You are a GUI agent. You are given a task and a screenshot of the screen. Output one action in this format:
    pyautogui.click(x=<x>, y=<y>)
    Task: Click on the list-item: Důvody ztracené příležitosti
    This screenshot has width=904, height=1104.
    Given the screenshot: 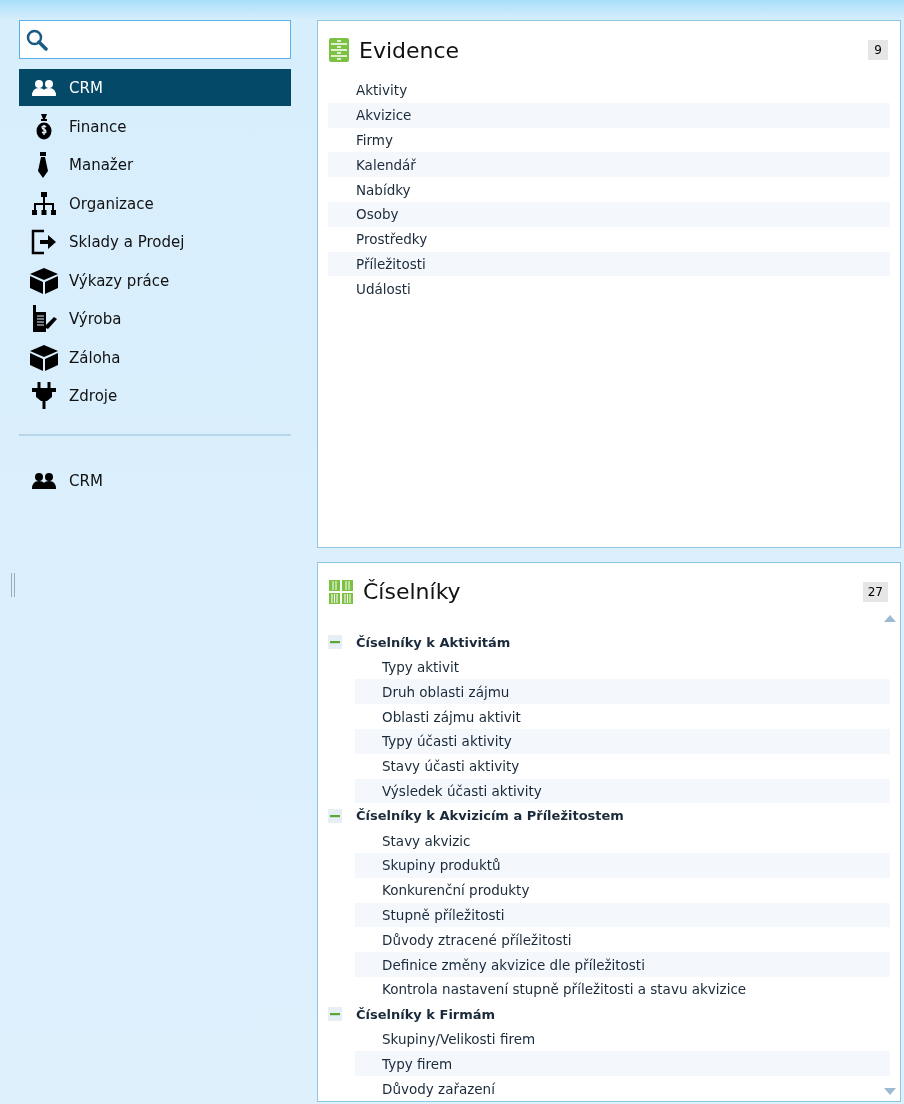 What is the action you would take?
    pyautogui.click(x=622, y=940)
    